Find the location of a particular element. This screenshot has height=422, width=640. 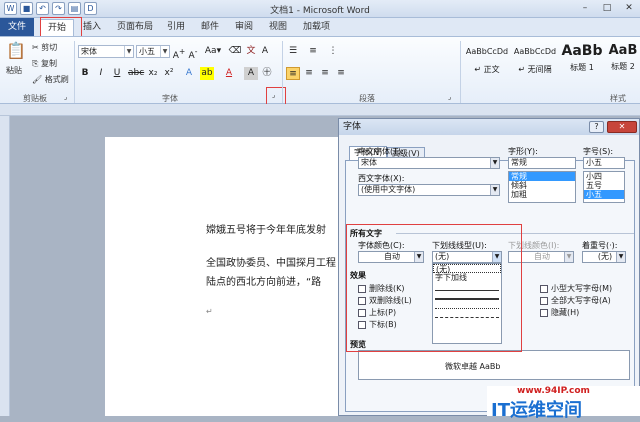

paragraph-launcher-icon: ⌟ is located at coordinates (449, 97).